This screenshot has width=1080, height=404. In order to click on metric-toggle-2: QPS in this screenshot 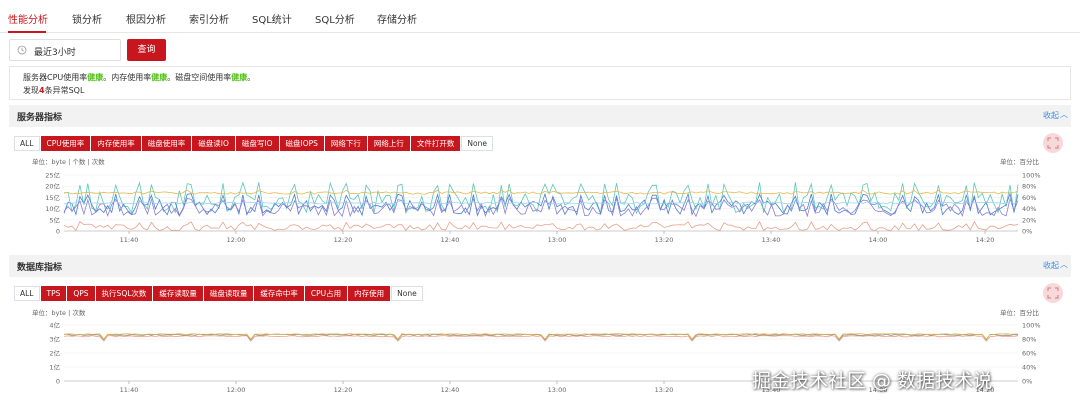, I will do `click(81, 293)`.